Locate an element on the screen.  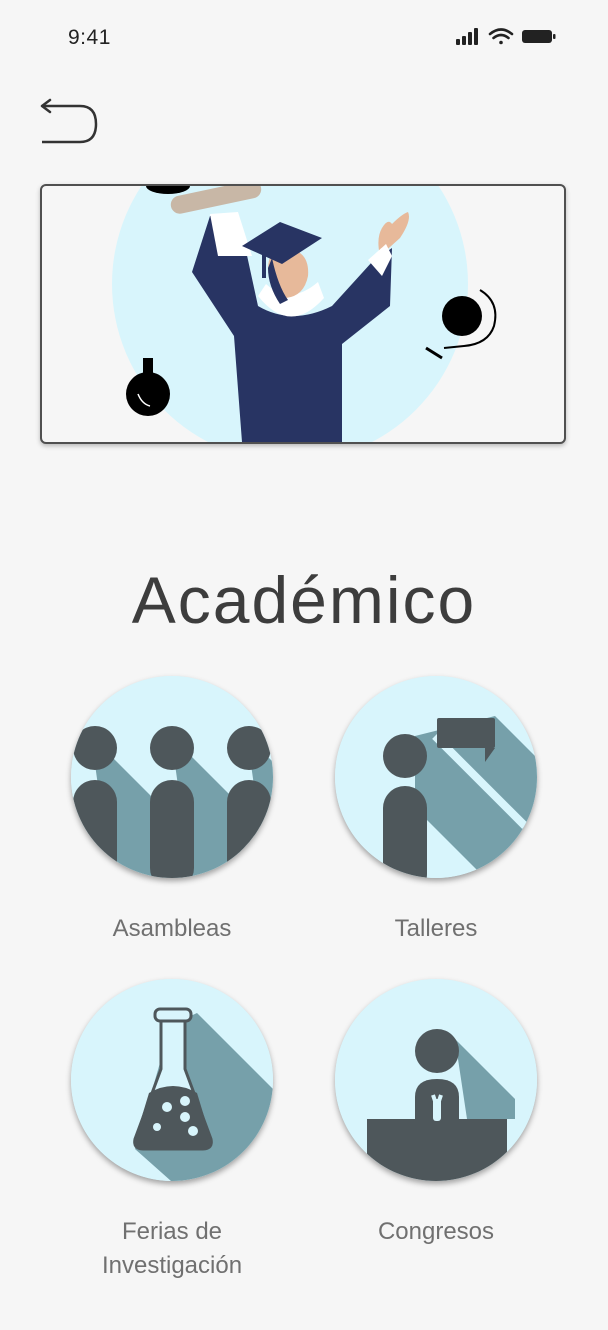
category-talleres: Talleres is located at coordinates (436, 811).